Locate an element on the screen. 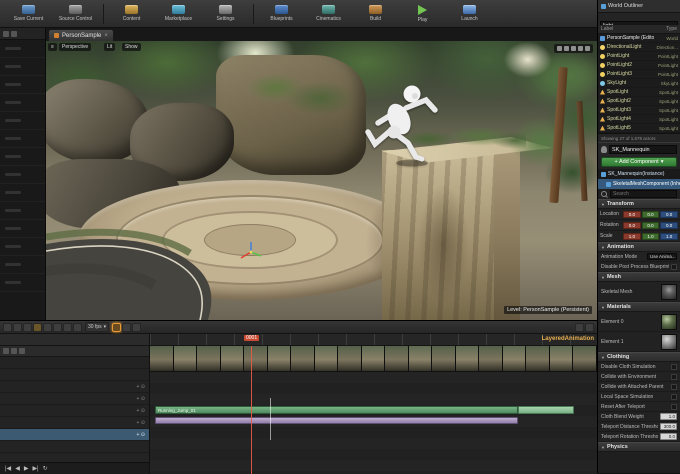 The height and width of the screenshot is (474, 680). section-clothing: ▼ Clothing is located at coordinates (639, 357).